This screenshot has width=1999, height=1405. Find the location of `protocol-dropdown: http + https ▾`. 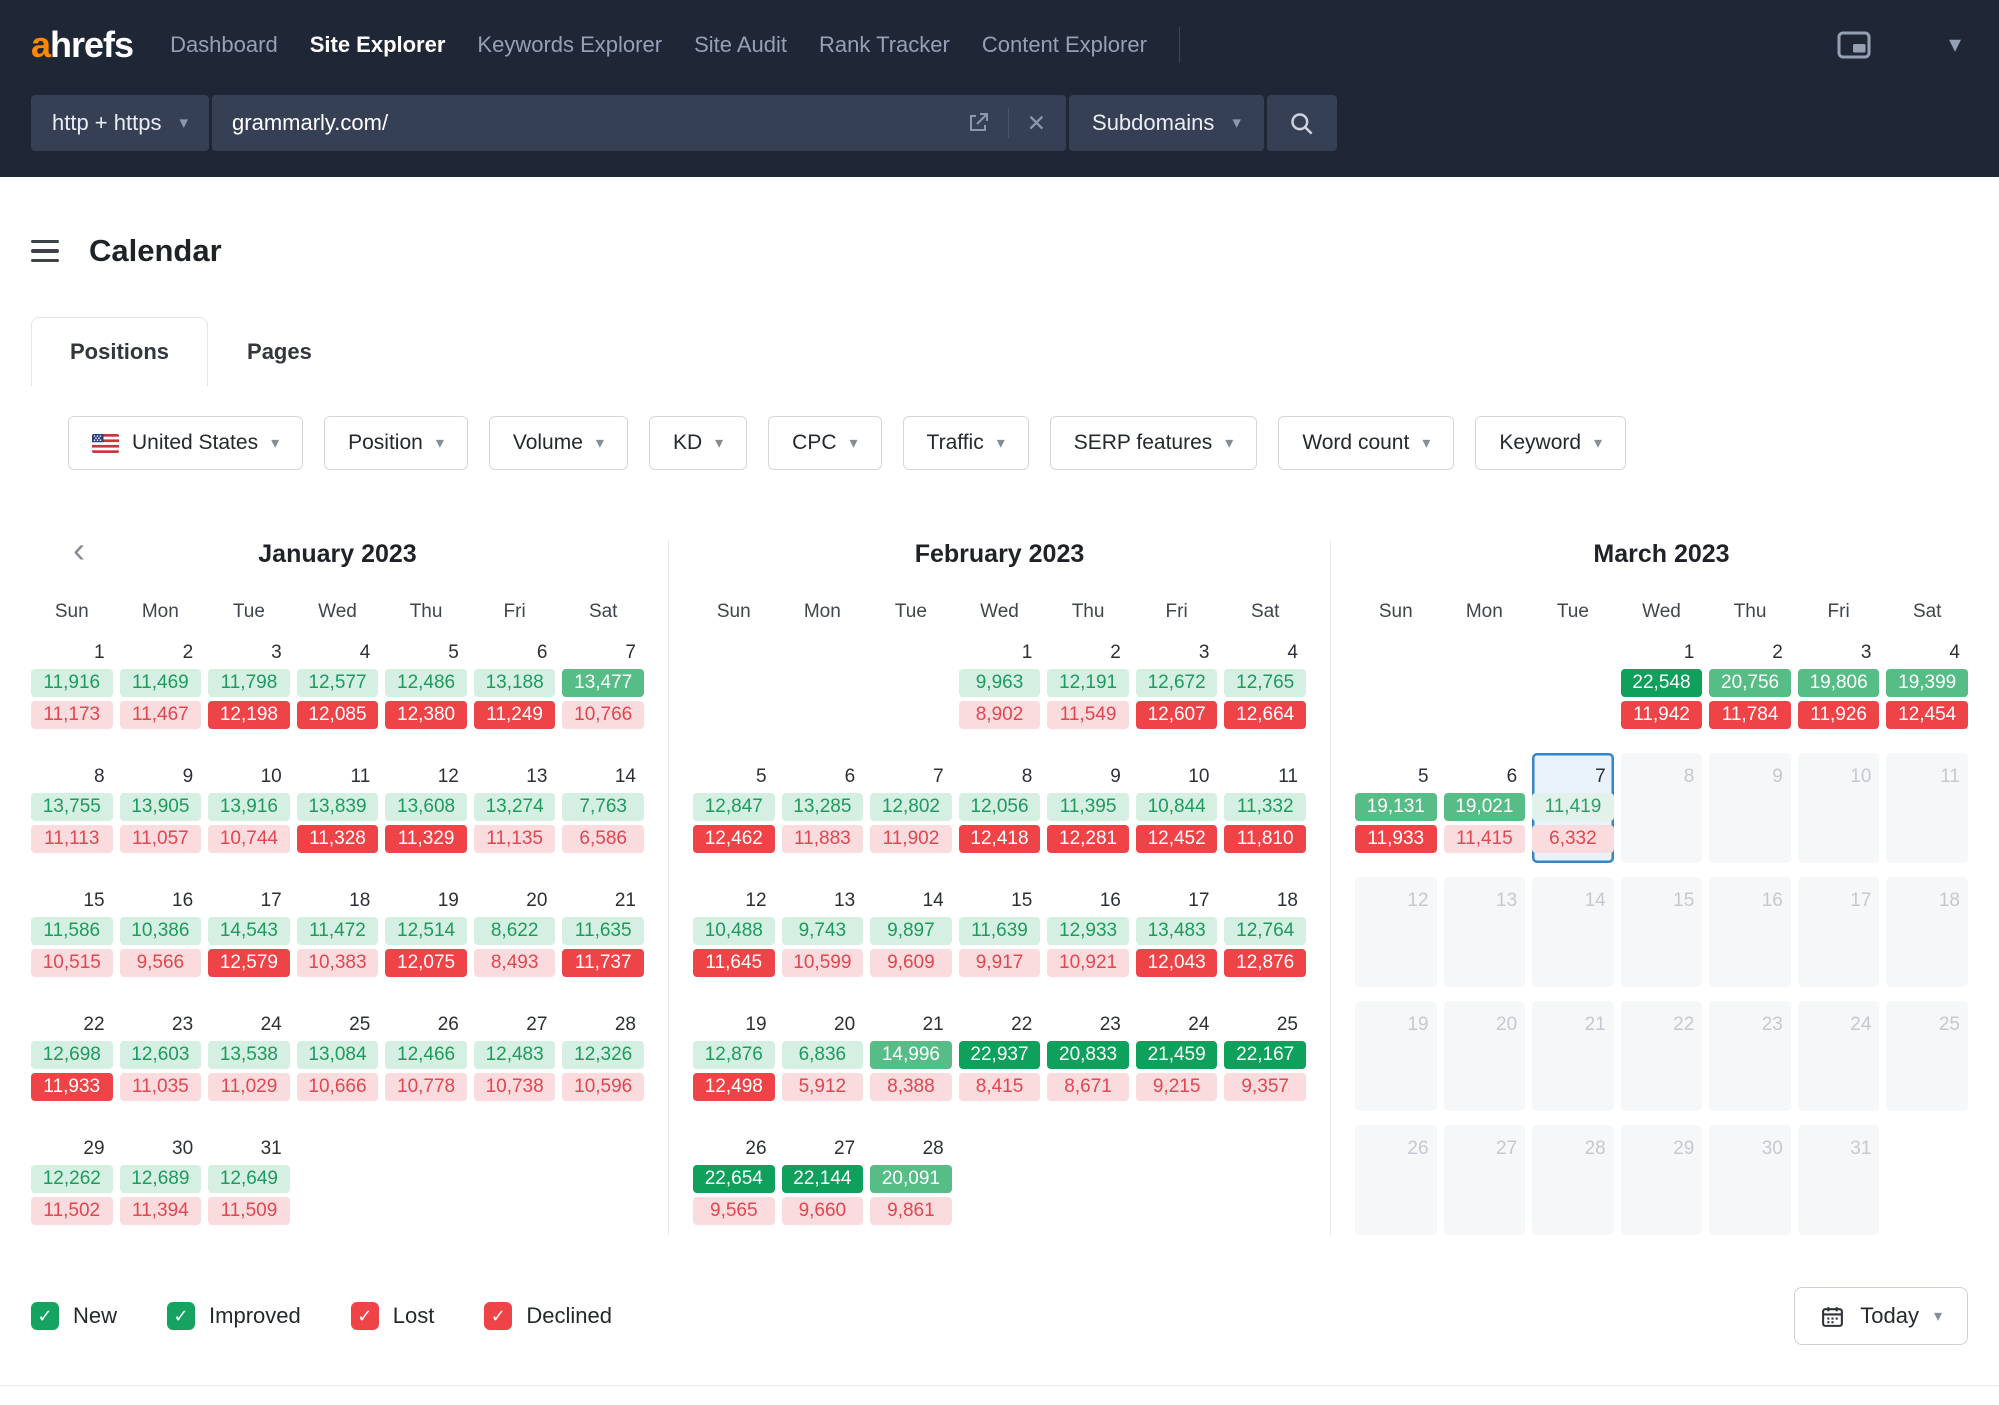

protocol-dropdown: http + https ▾ is located at coordinates (120, 123).